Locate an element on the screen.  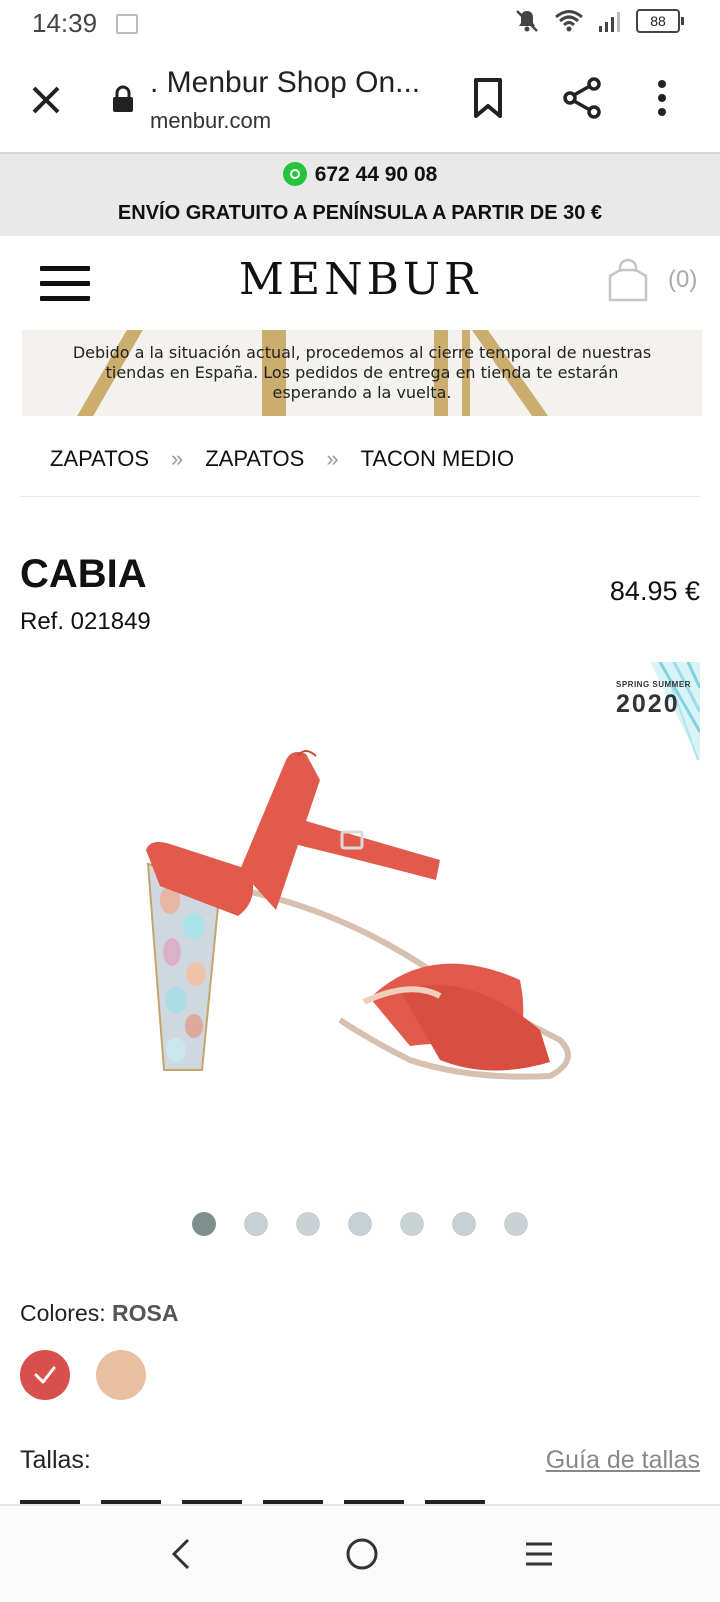
signal-icon is located at coordinates (609, 22).